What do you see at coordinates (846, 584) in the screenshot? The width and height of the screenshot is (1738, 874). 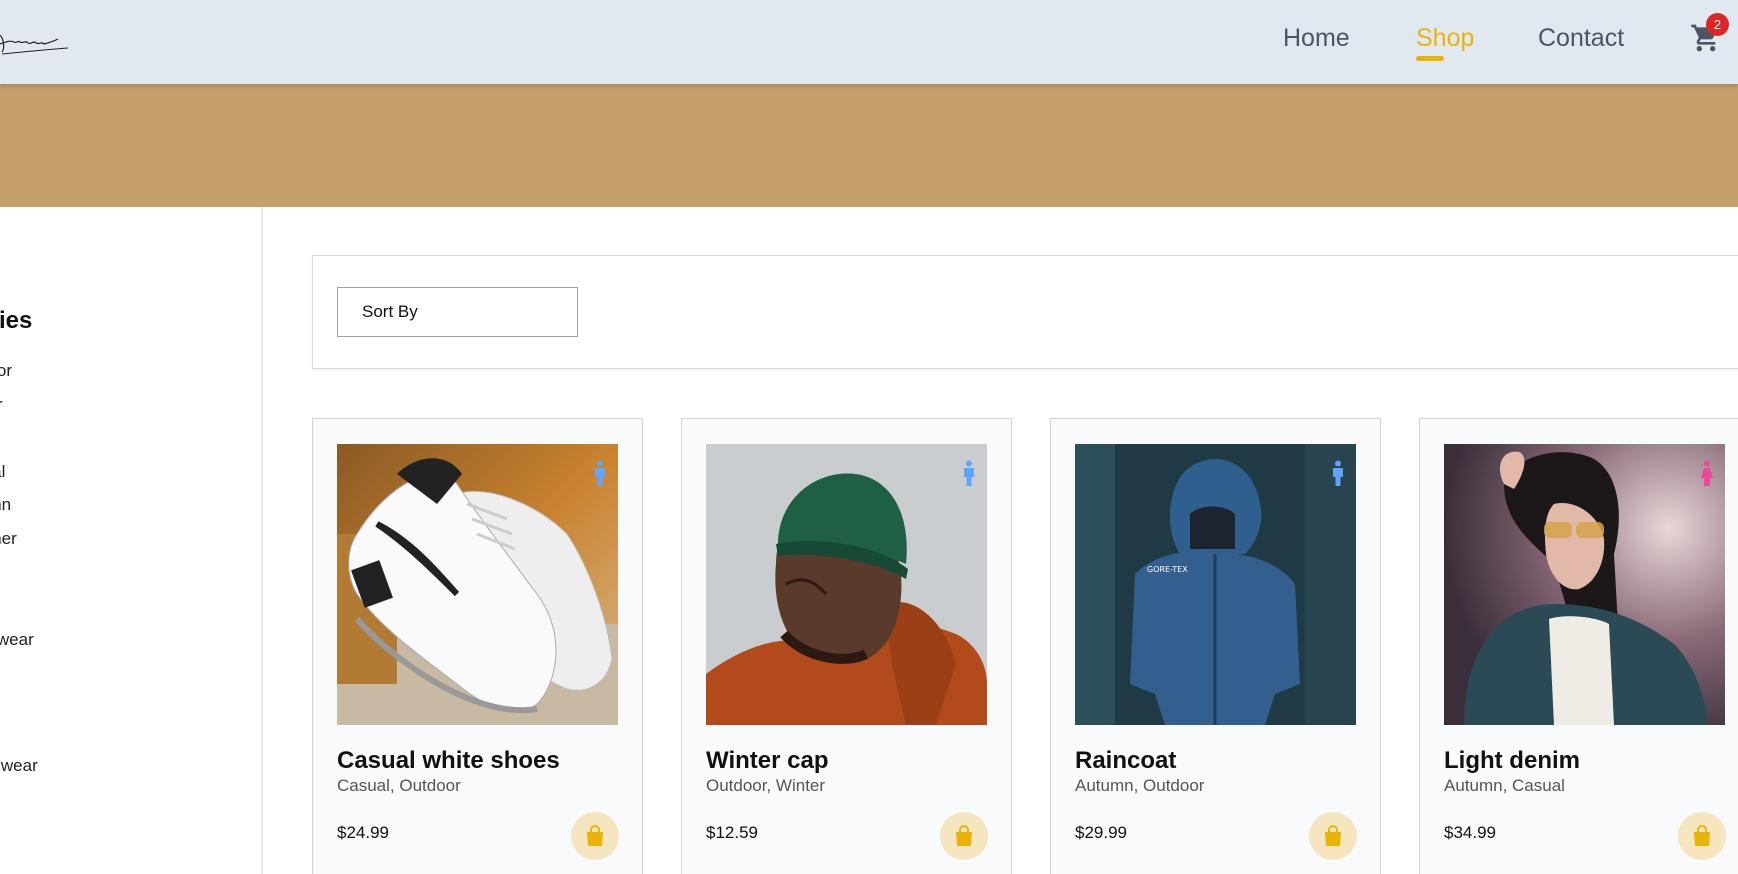 I see `product-image-man-green-beanie` at bounding box center [846, 584].